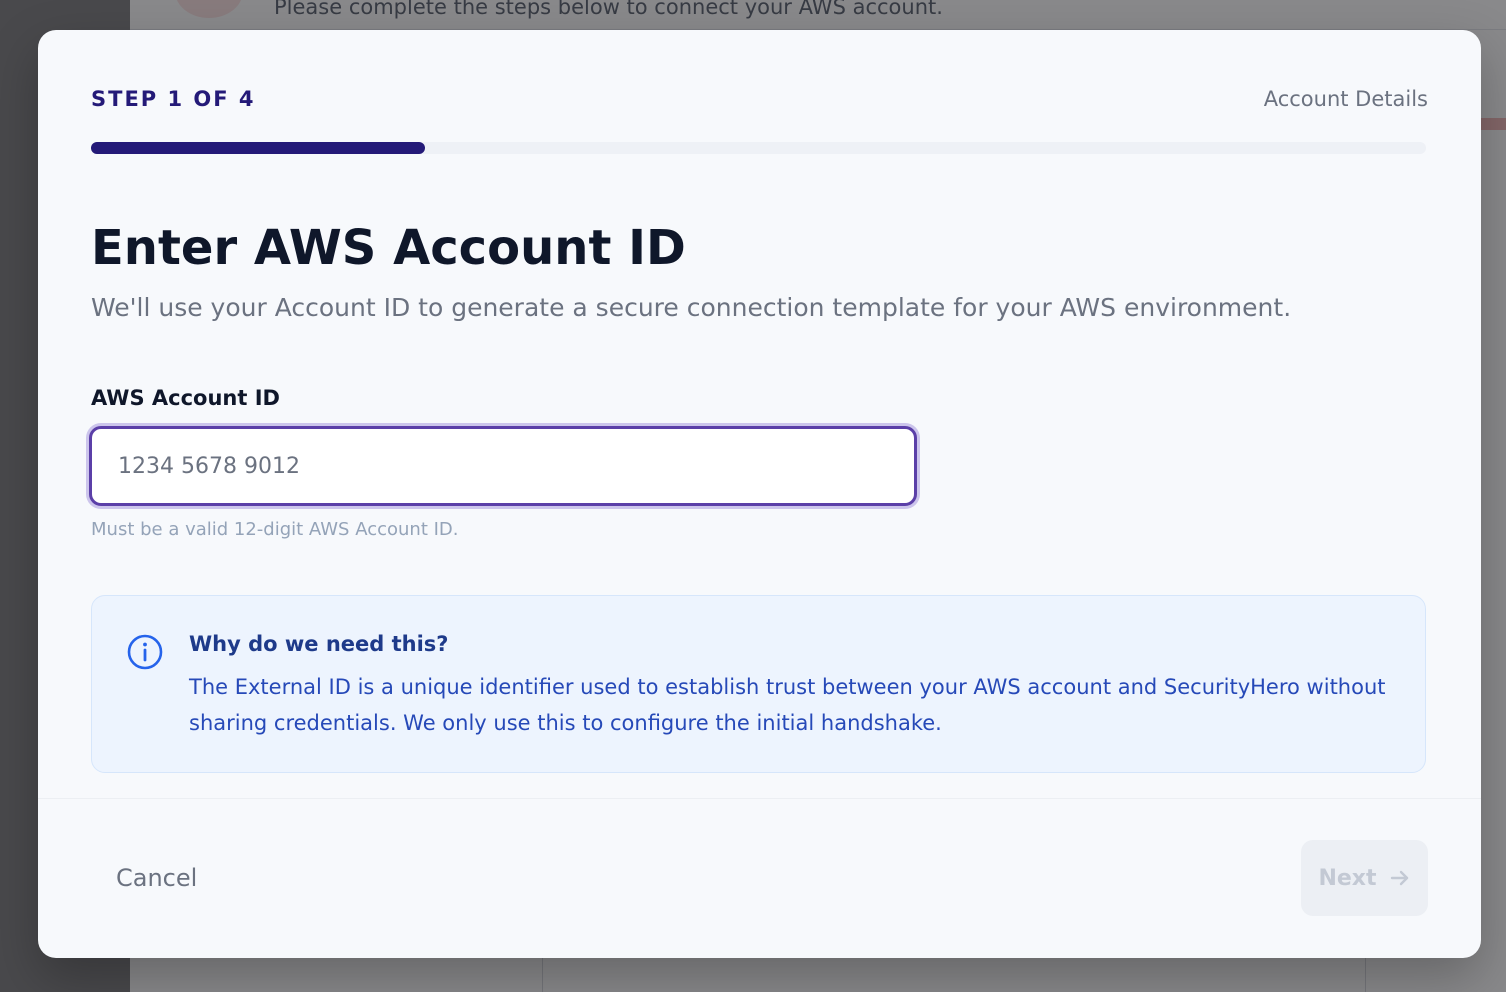 Image resolution: width=1506 pixels, height=992 pixels. I want to click on arrow-right-icon, so click(1399, 878).